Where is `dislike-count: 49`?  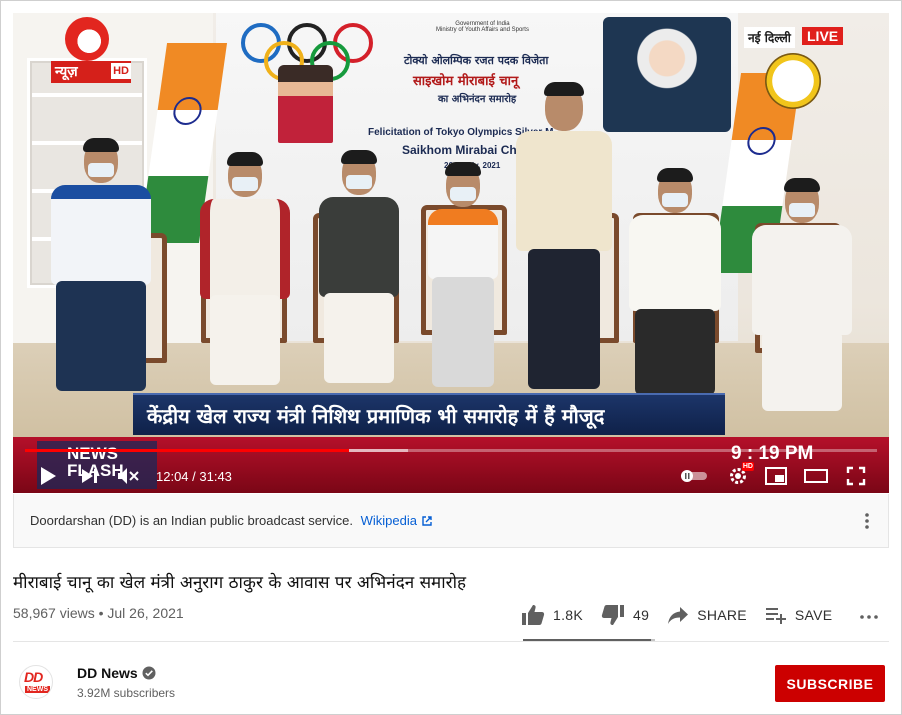 dislike-count: 49 is located at coordinates (641, 615).